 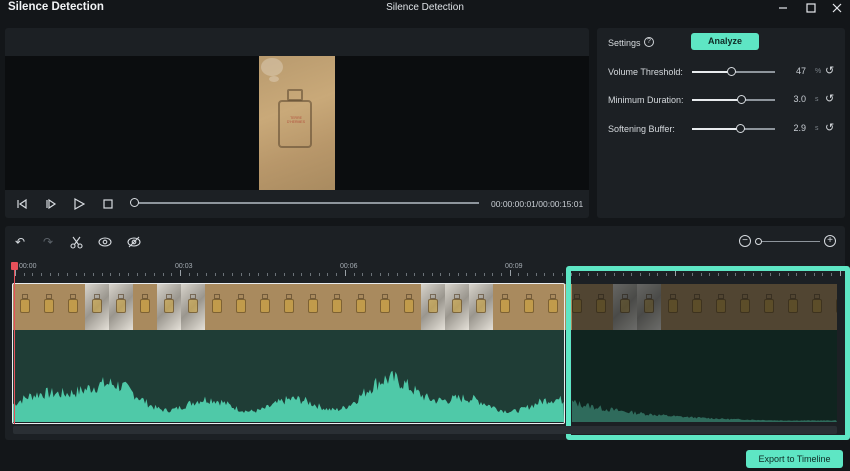 What do you see at coordinates (794, 459) in the screenshot?
I see `export-to-timeline-button: Export to Timeline` at bounding box center [794, 459].